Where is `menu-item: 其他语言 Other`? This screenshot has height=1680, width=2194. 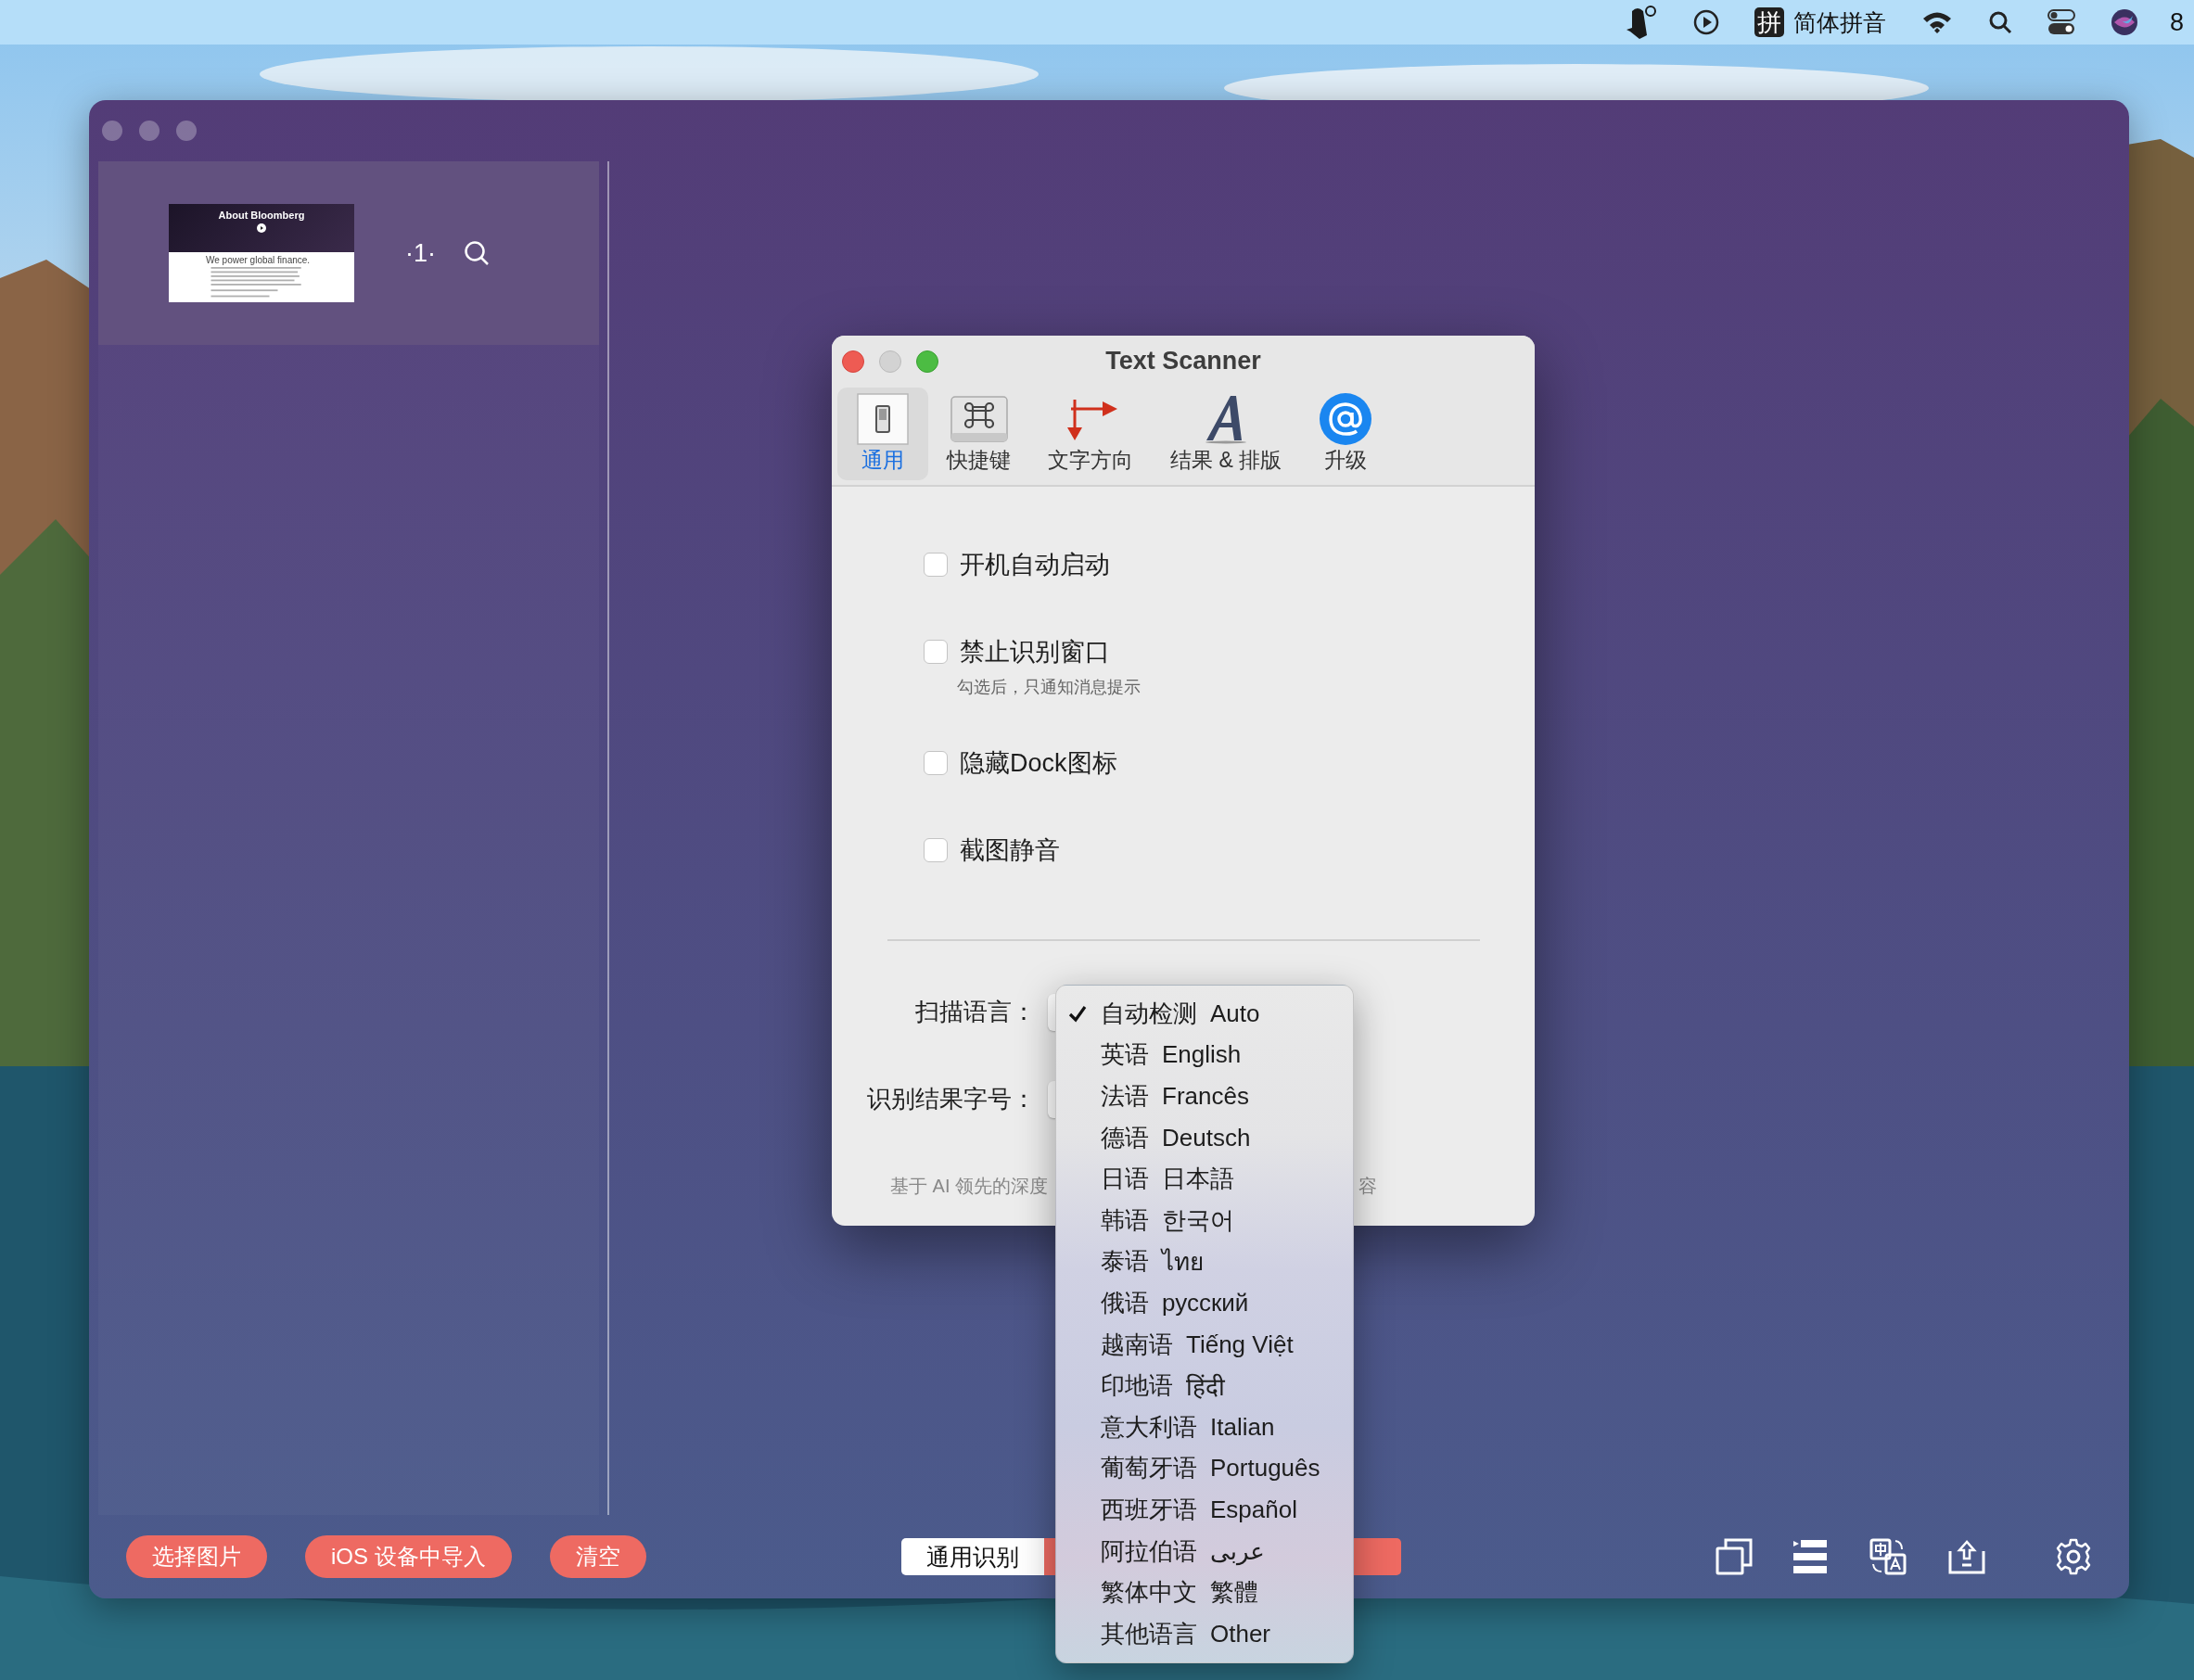
menu-item: 其他语言 Other is located at coordinates (1204, 1633).